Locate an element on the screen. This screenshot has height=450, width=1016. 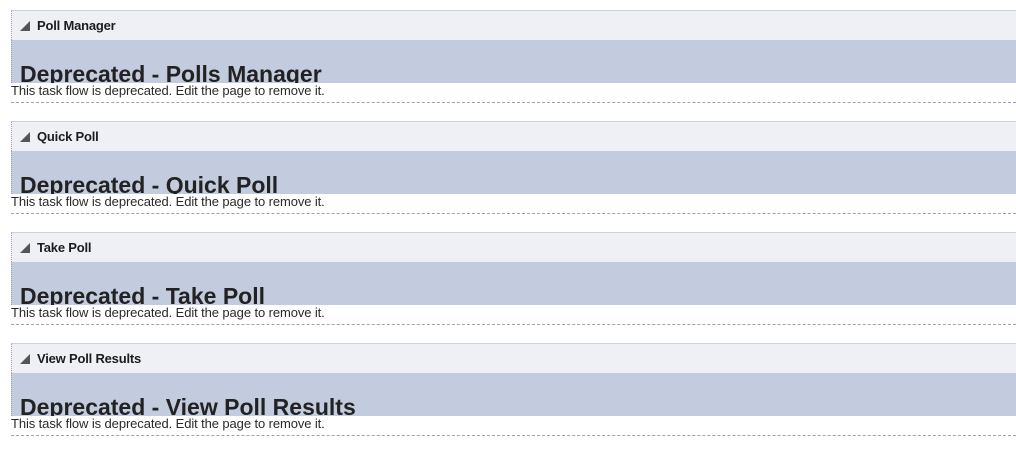
panel-body: Deprecated - Take Poll is located at coordinates (513, 283).